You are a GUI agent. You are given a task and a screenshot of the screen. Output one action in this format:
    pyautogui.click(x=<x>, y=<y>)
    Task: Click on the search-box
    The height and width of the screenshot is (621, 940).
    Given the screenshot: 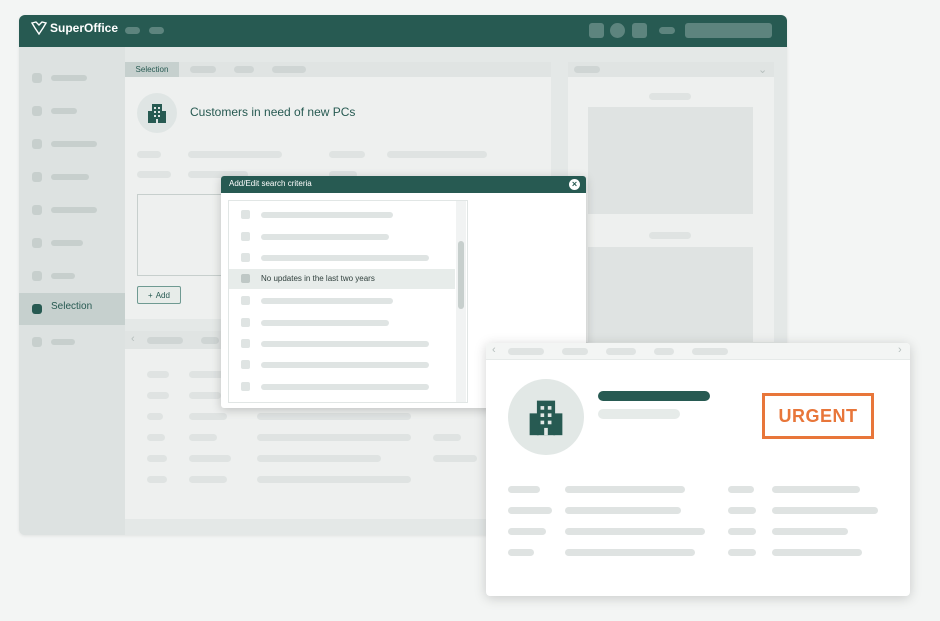 What is the action you would take?
    pyautogui.click(x=728, y=30)
    